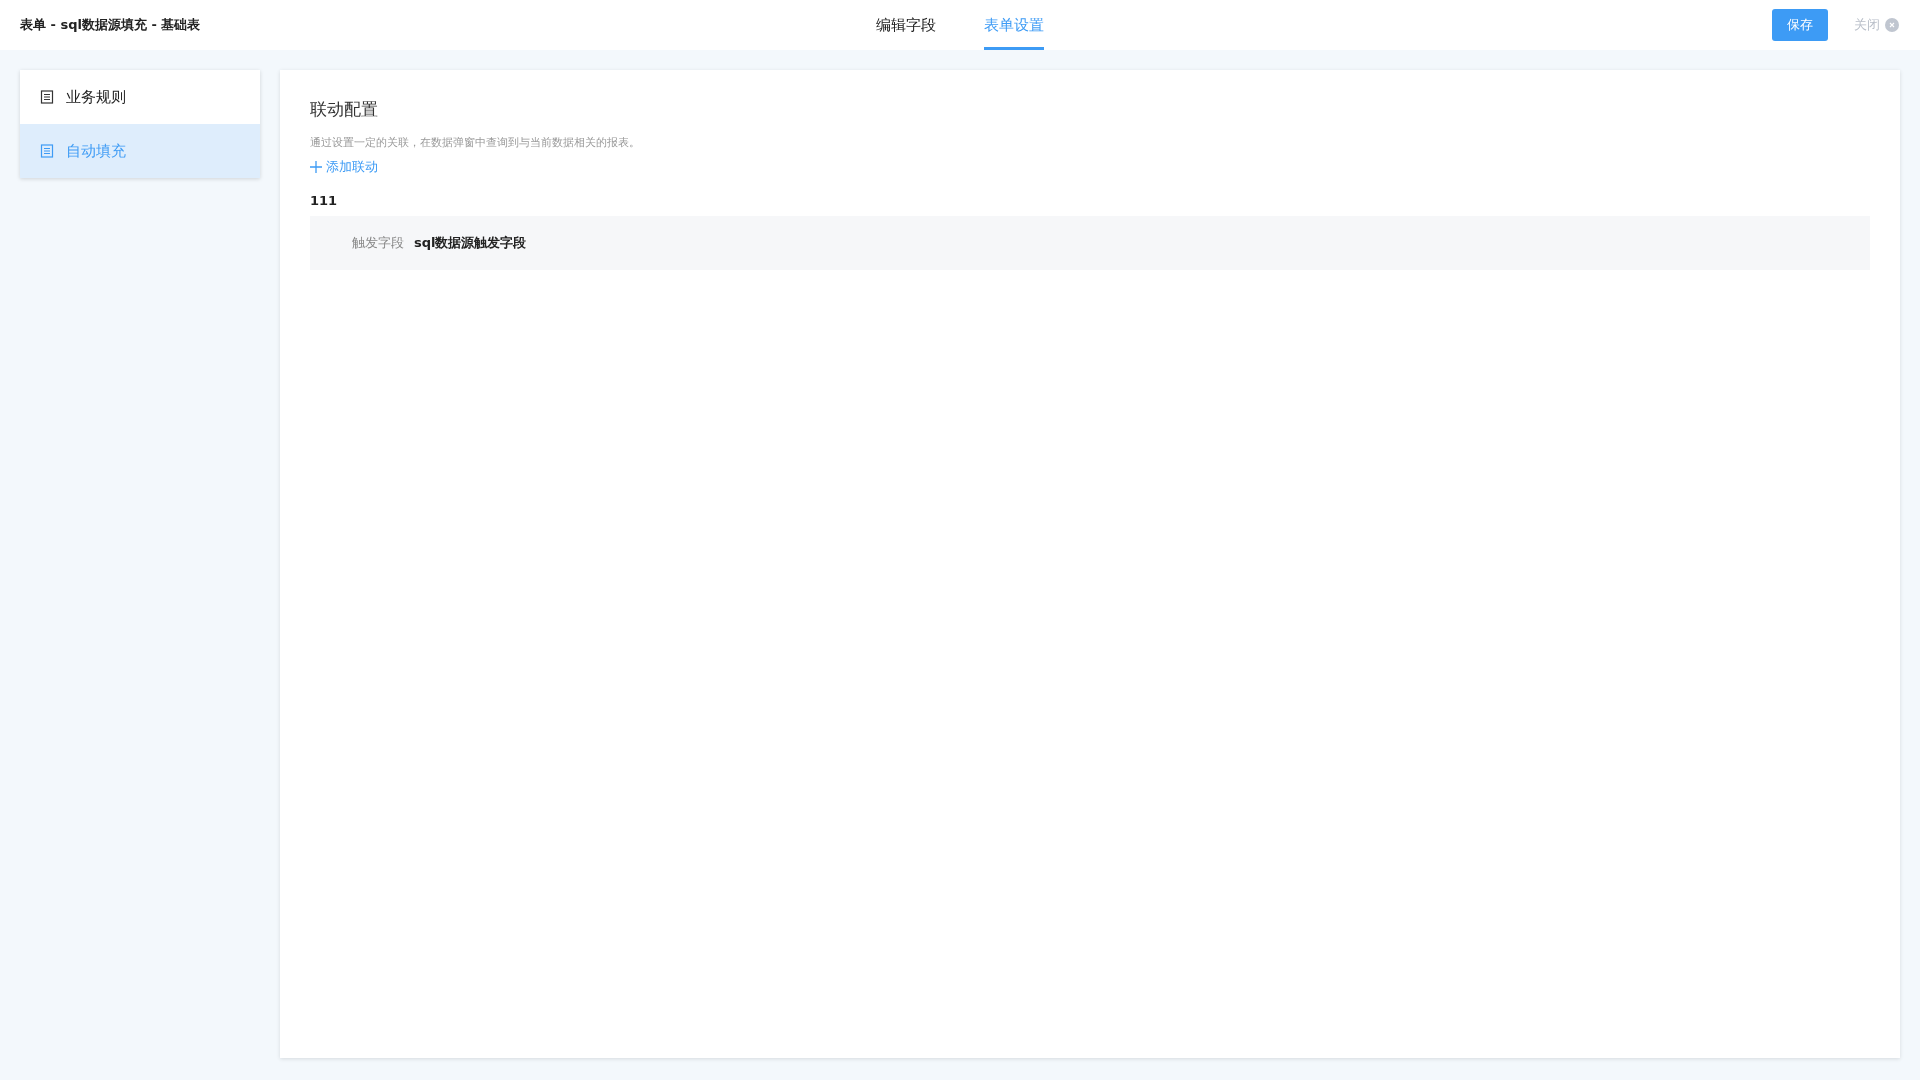 Image resolution: width=1920 pixels, height=1080 pixels. I want to click on close-button: 关闭, so click(1877, 25).